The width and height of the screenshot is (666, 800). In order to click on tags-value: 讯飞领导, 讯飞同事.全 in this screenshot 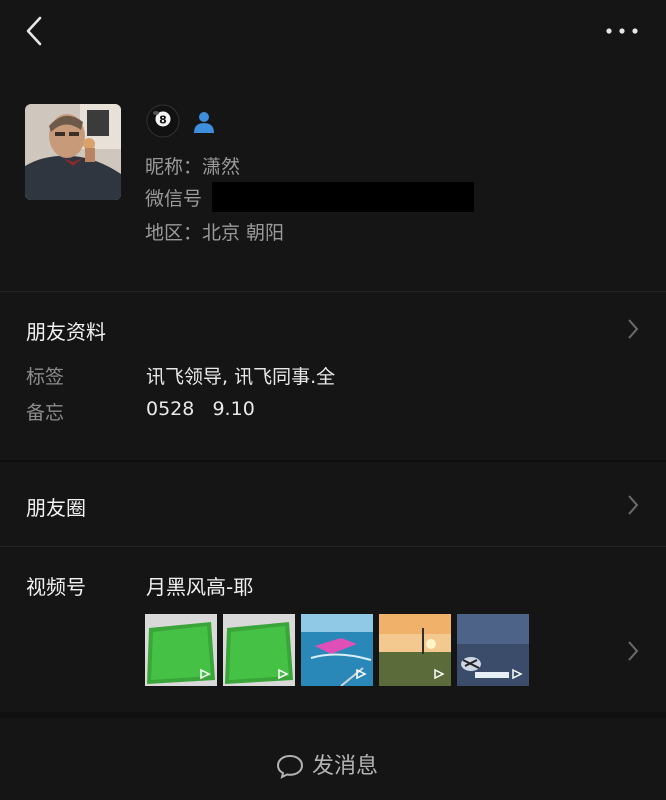, I will do `click(241, 377)`.